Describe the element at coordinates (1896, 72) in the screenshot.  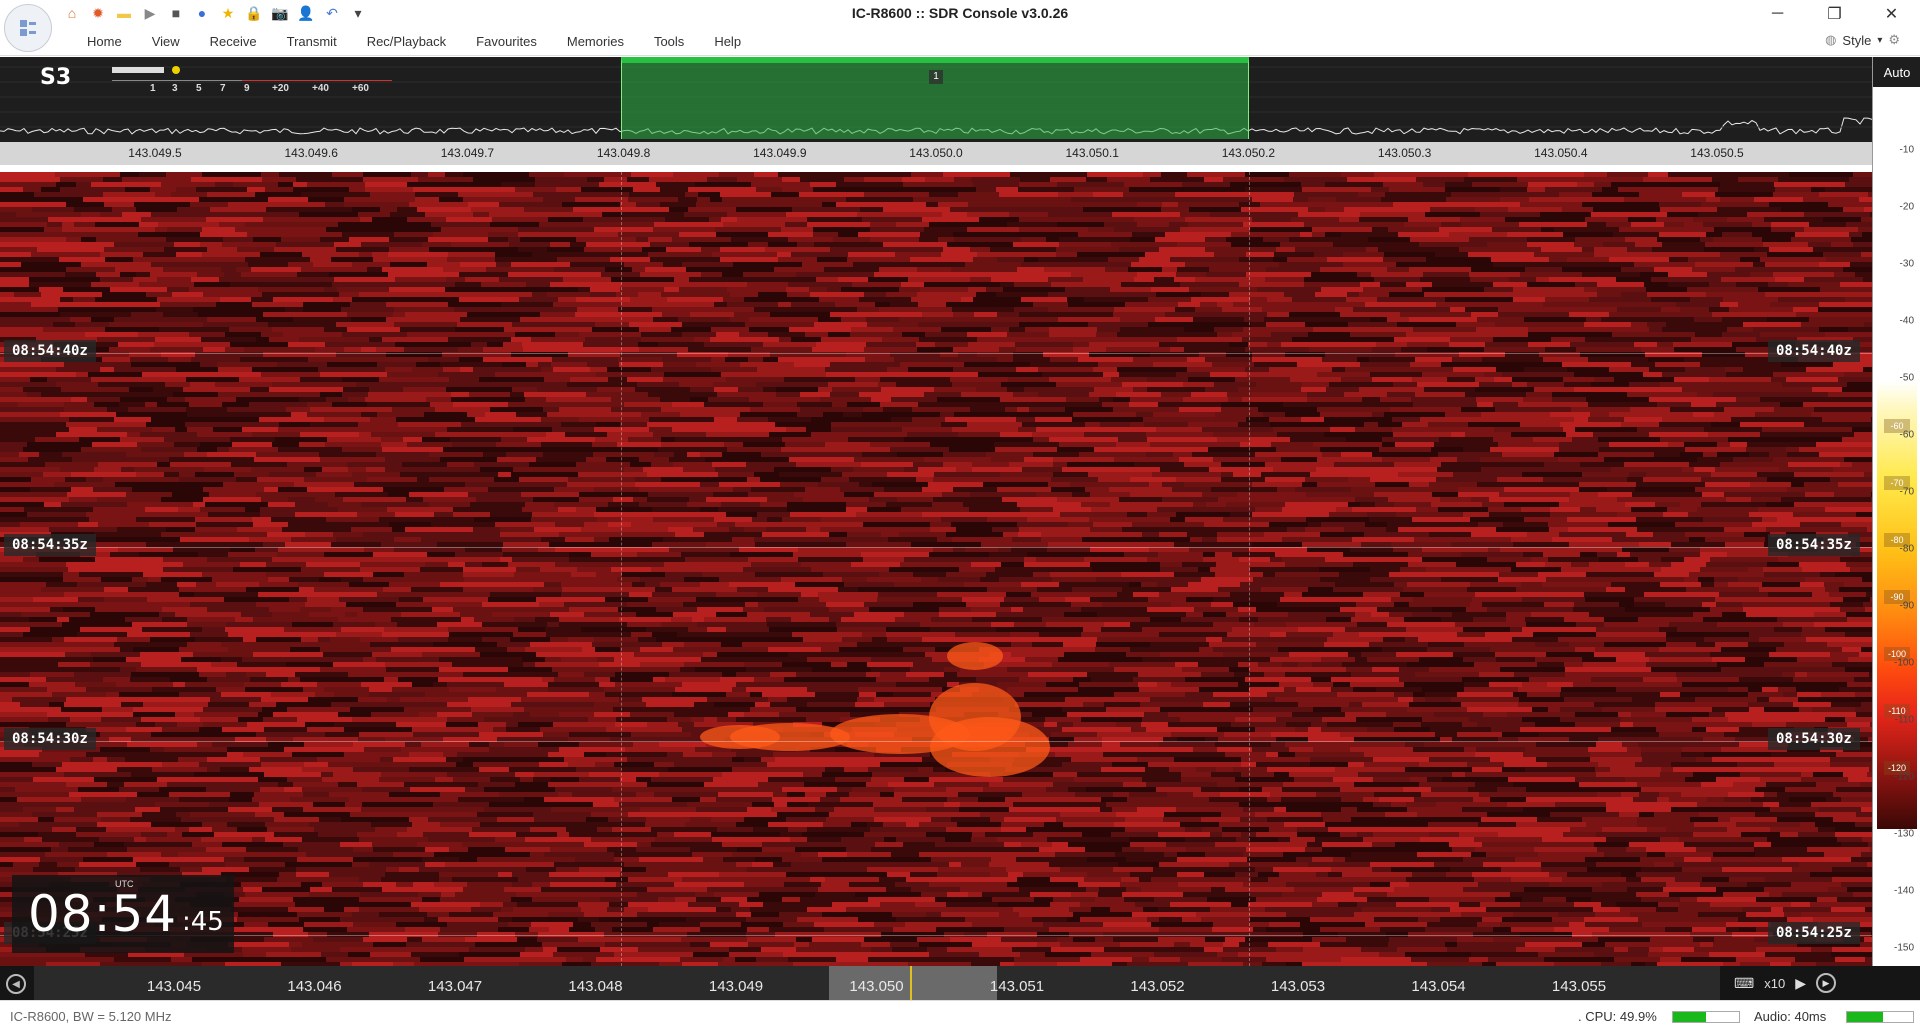
I see `auto-level-button: Auto` at that location.